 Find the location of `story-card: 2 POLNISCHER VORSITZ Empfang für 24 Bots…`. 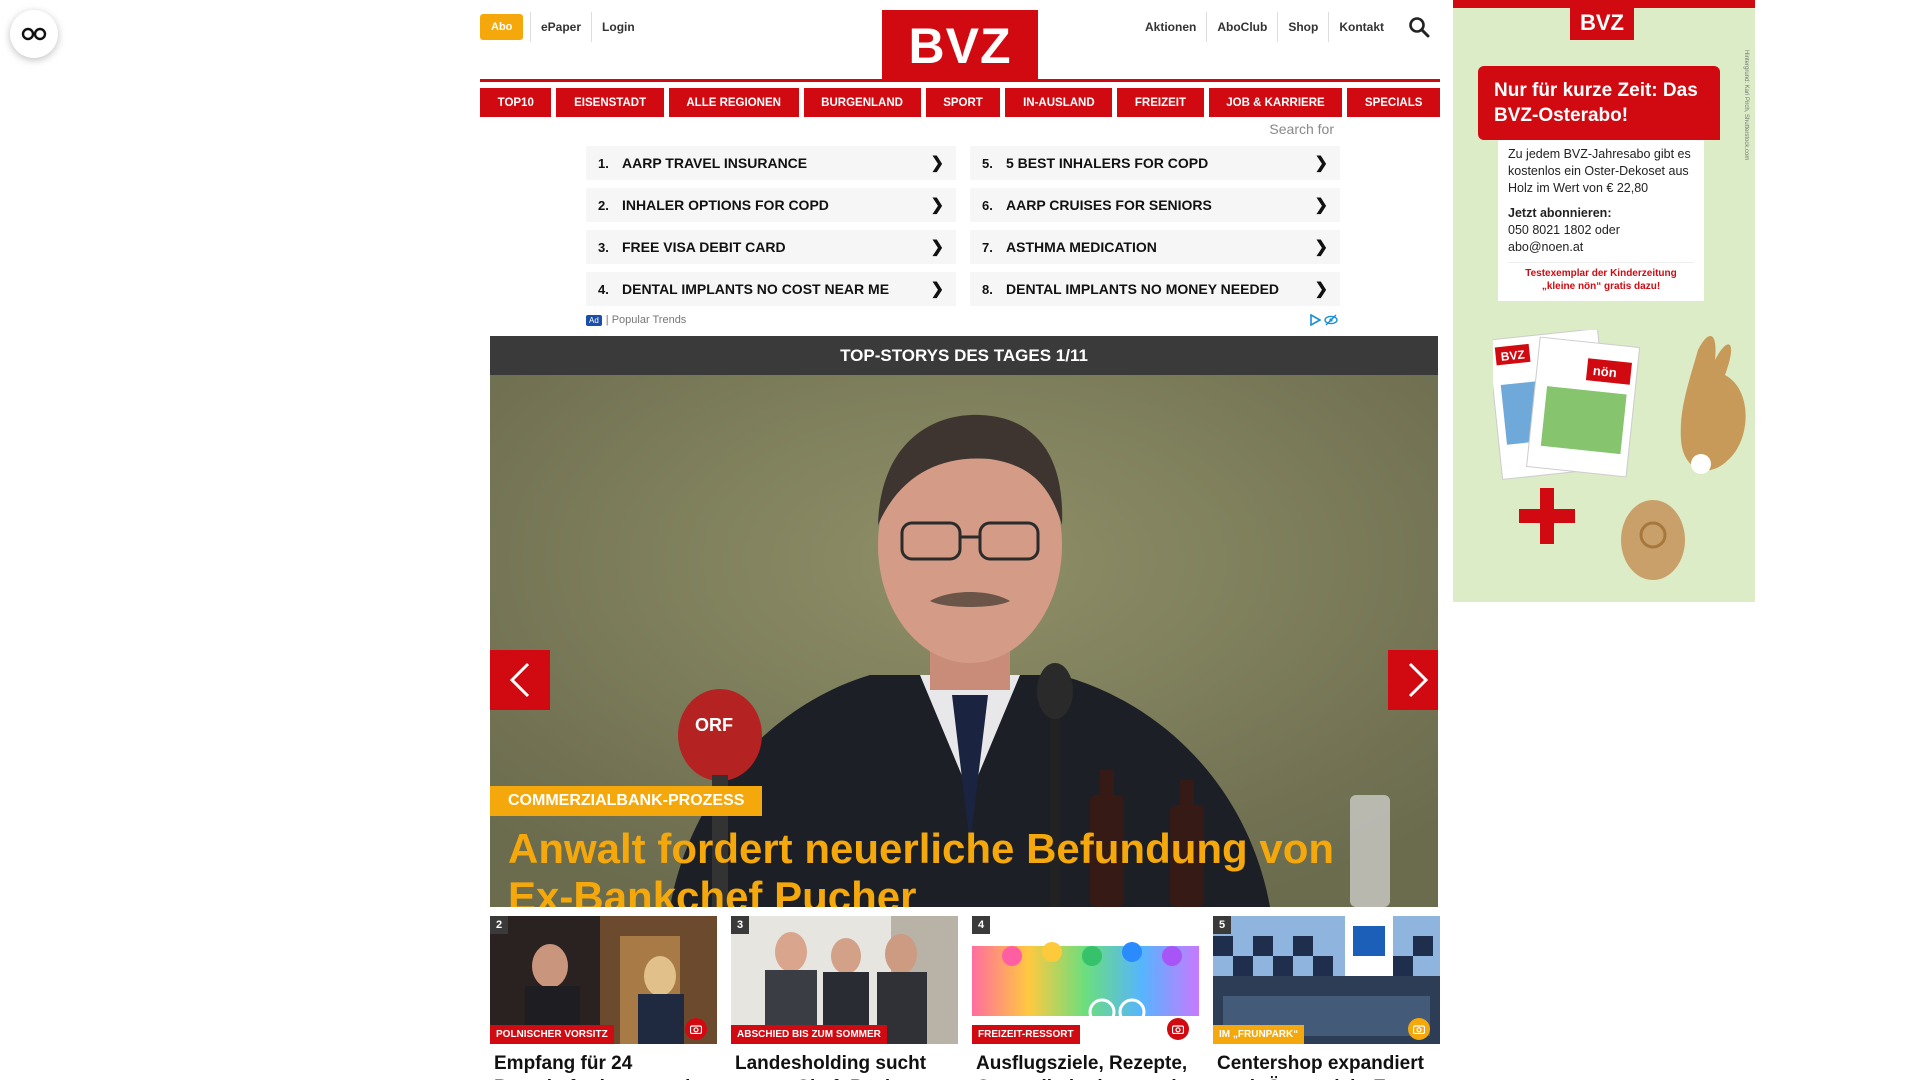

story-card: 2 POLNISCHER VORSITZ Empfang für 24 Bots… is located at coordinates (603, 998).